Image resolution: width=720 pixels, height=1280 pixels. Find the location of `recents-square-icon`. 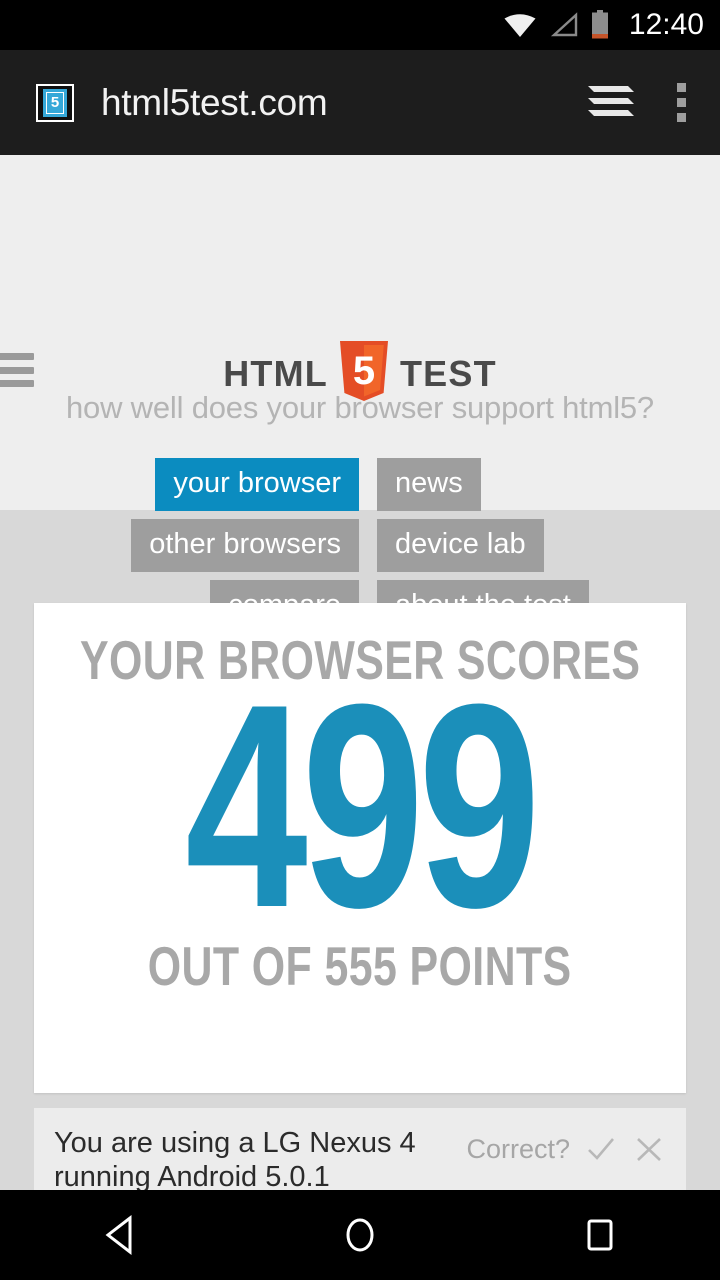

recents-square-icon is located at coordinates (600, 1235).